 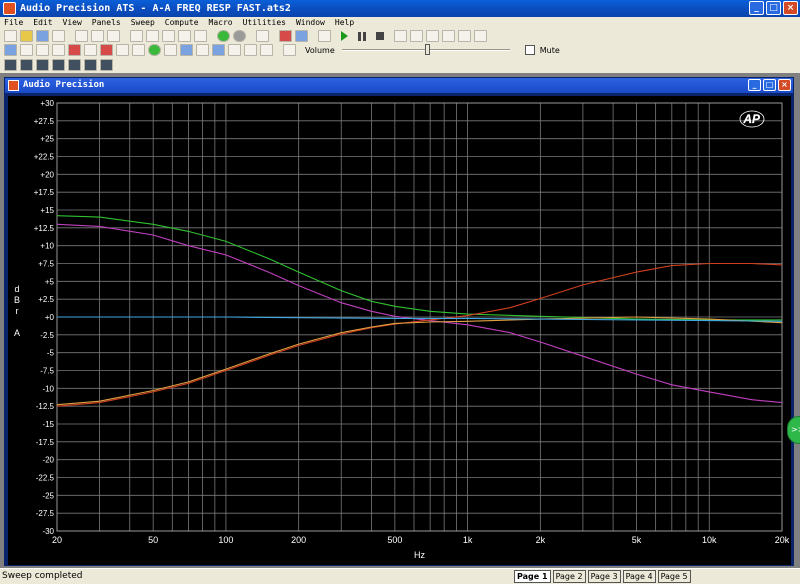 I want to click on save-icon, so click(x=42, y=36).